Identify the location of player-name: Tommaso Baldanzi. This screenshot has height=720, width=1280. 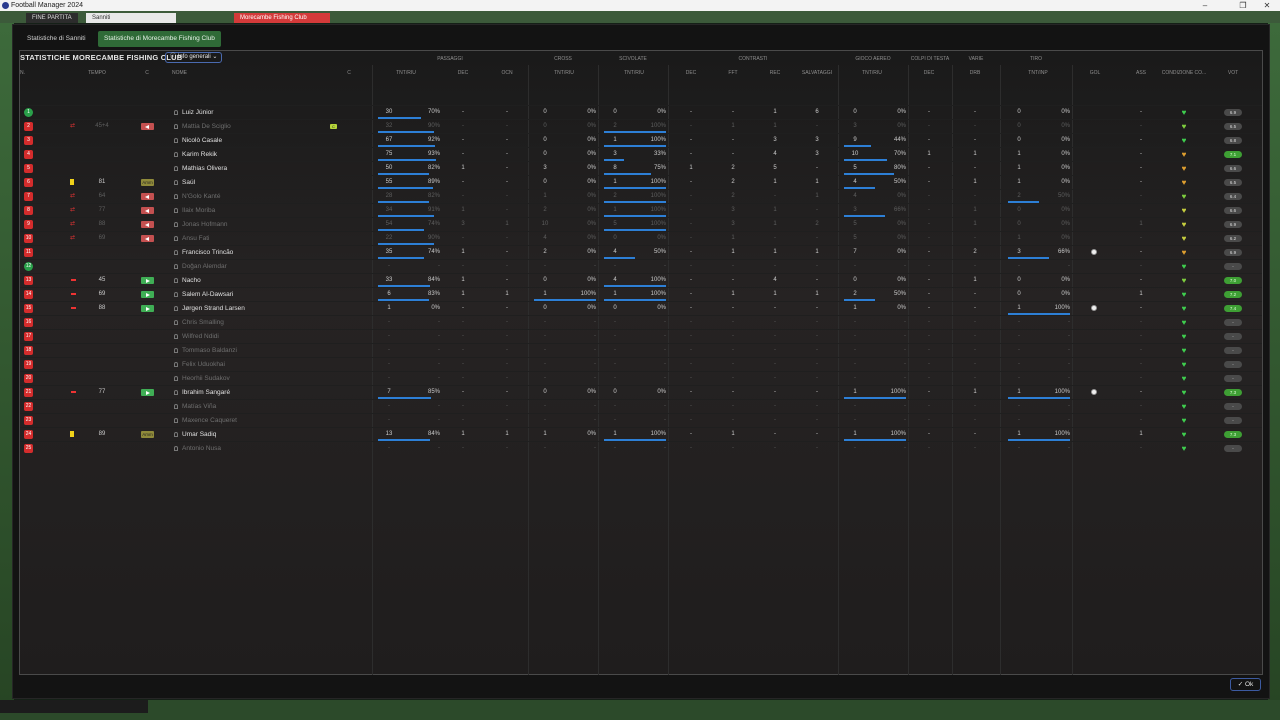
(257, 350).